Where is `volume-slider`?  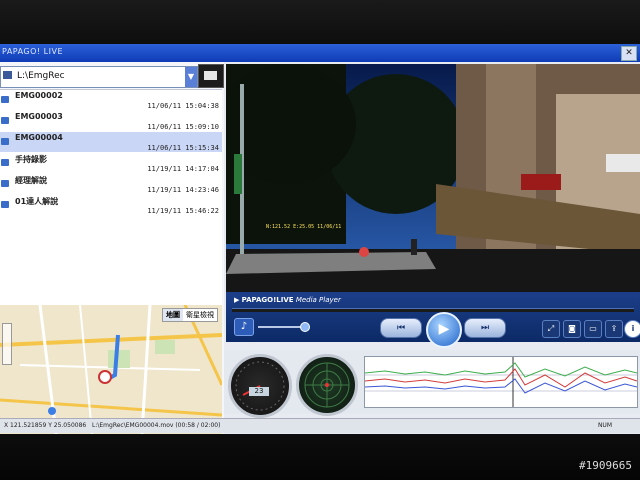 volume-slider is located at coordinates (280, 327).